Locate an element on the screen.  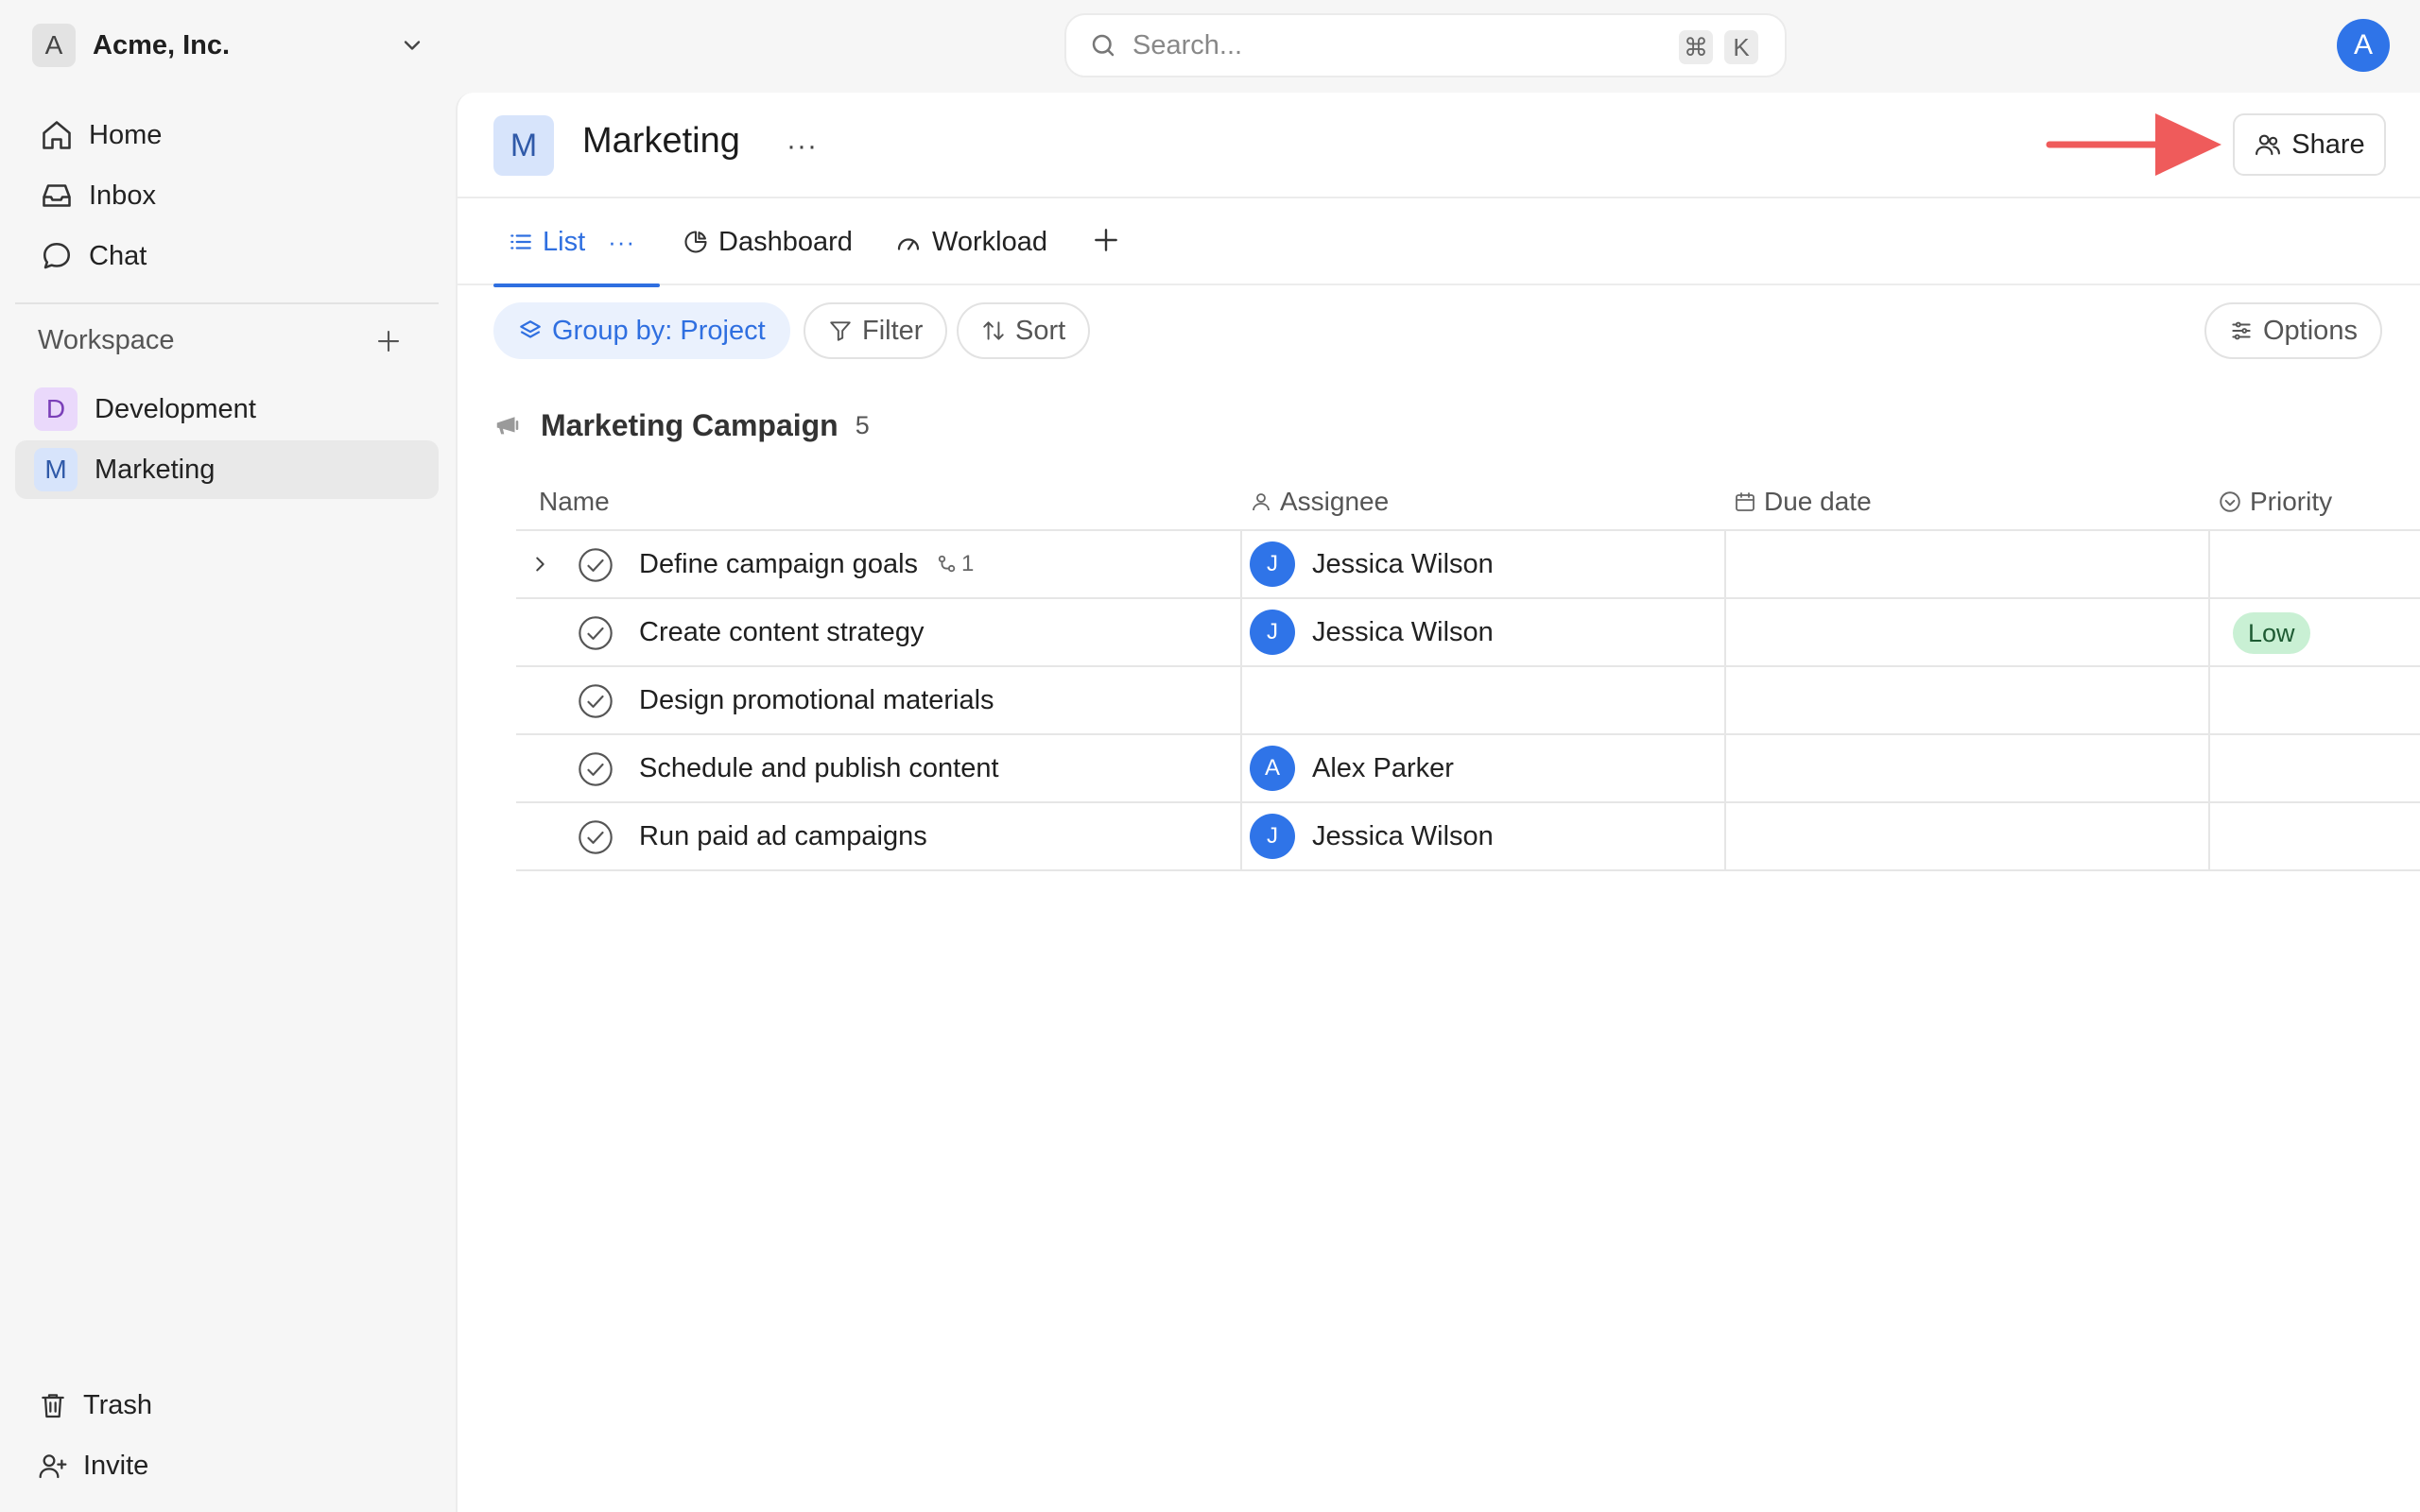
sidebar-item-marketing: M Marketing is located at coordinates (227, 469).